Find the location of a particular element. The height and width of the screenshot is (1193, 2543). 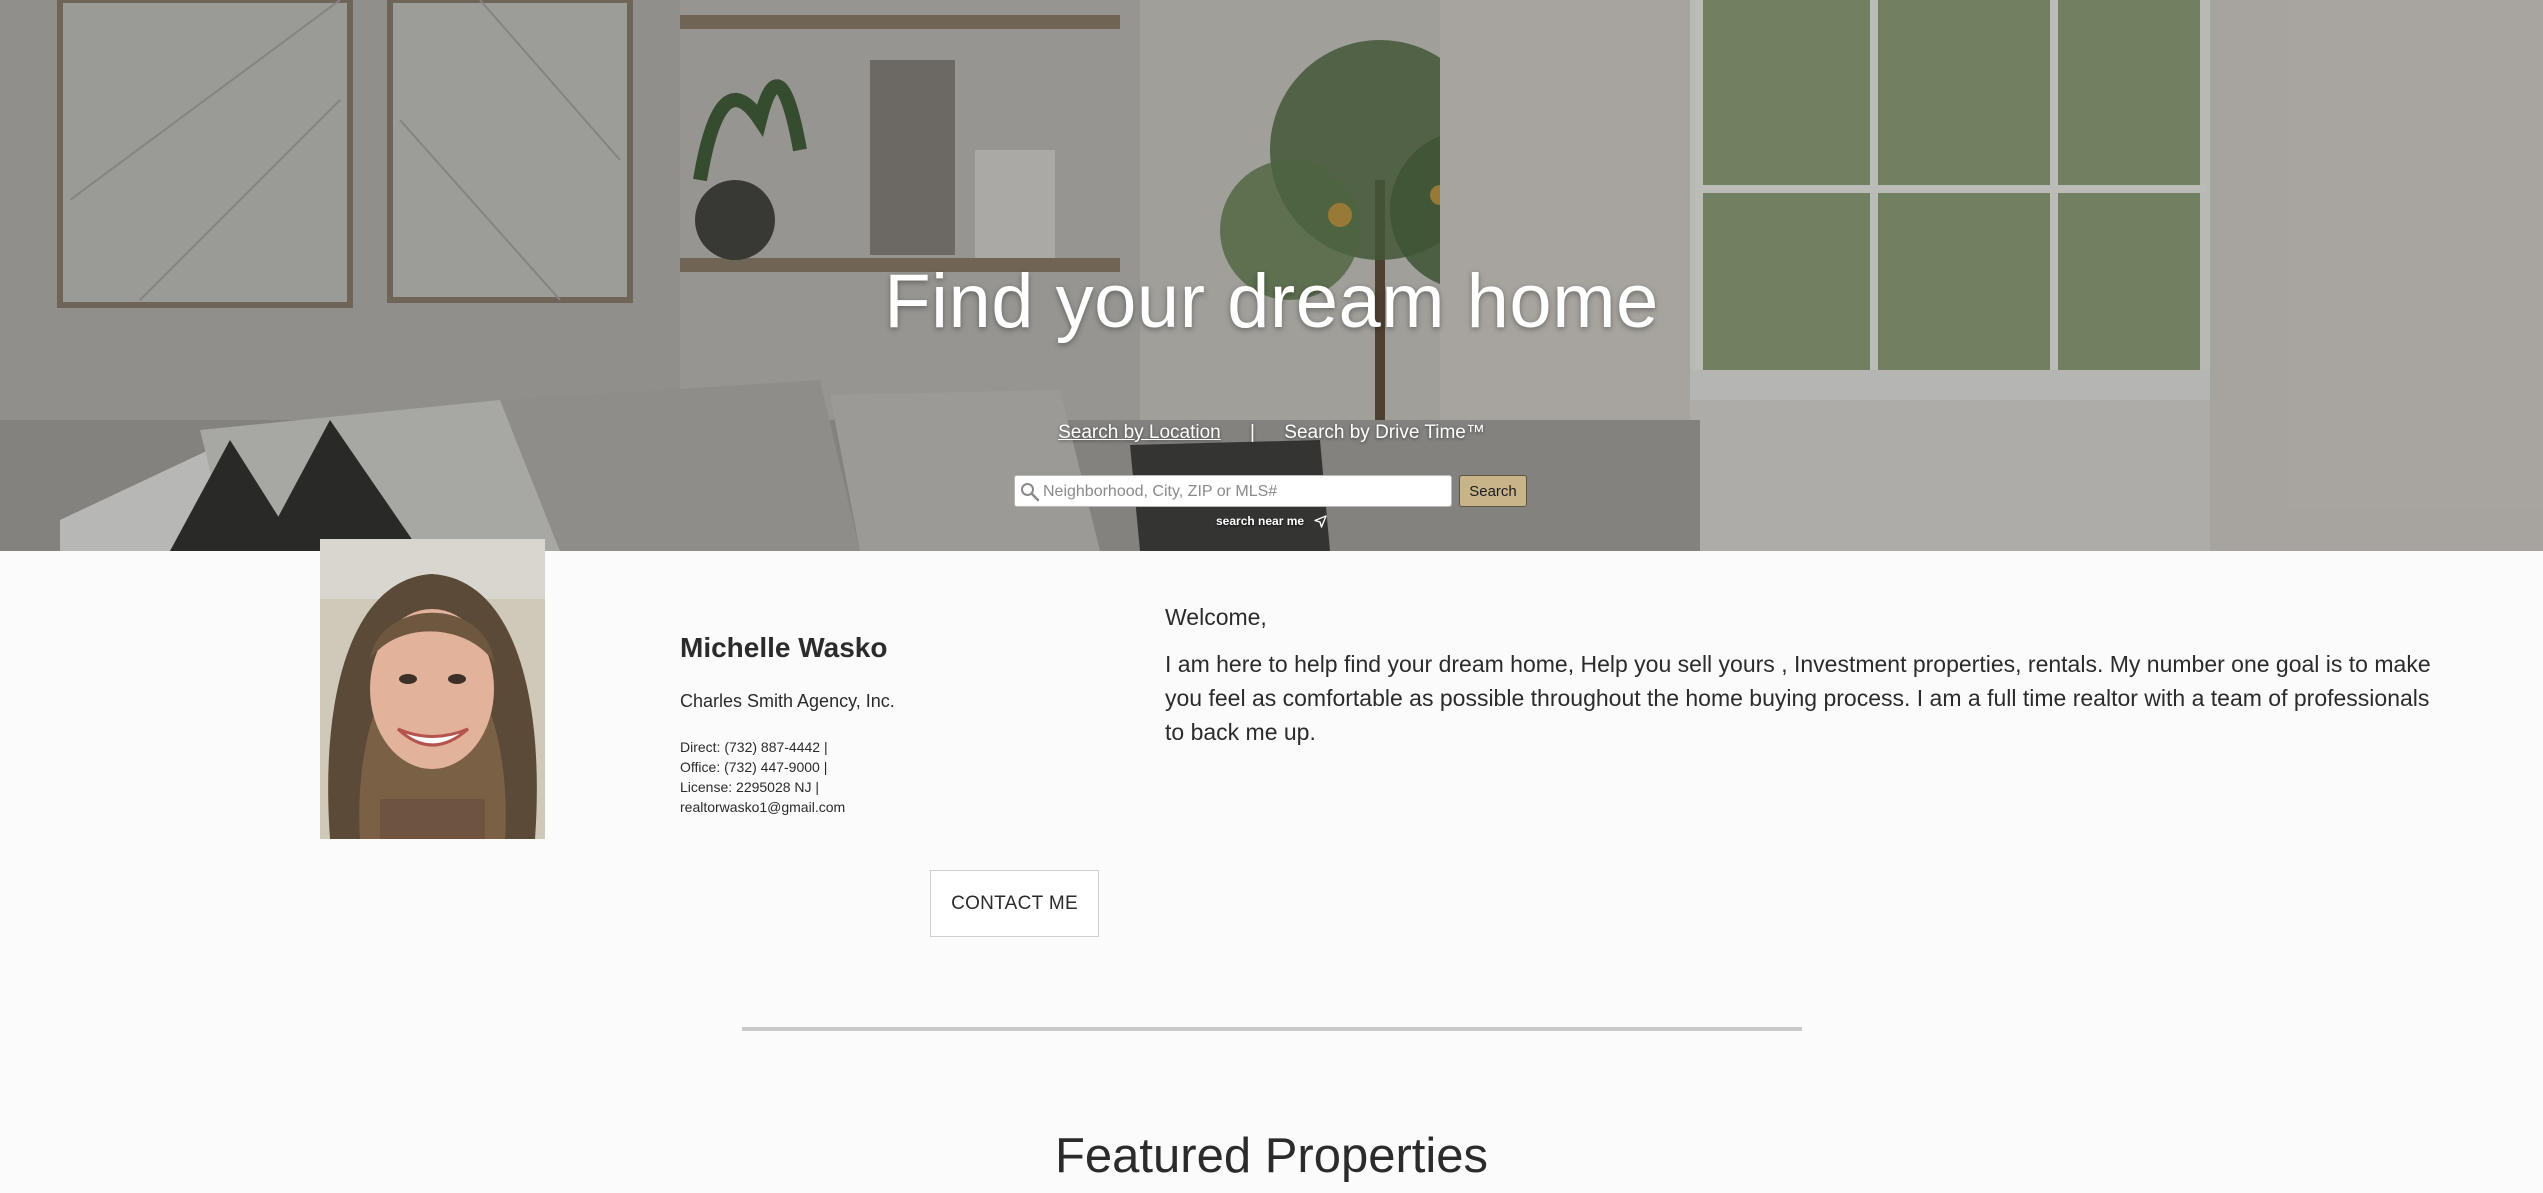

tab-search-by-location: Search by Location is located at coordinates (1139, 433).